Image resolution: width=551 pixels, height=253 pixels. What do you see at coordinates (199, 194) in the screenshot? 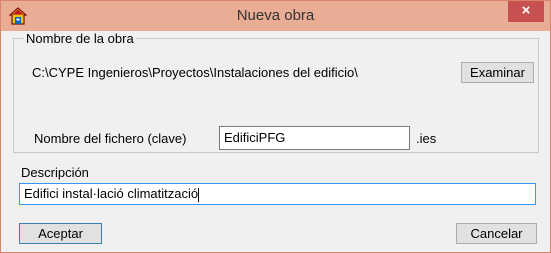
I see `text-caret` at bounding box center [199, 194].